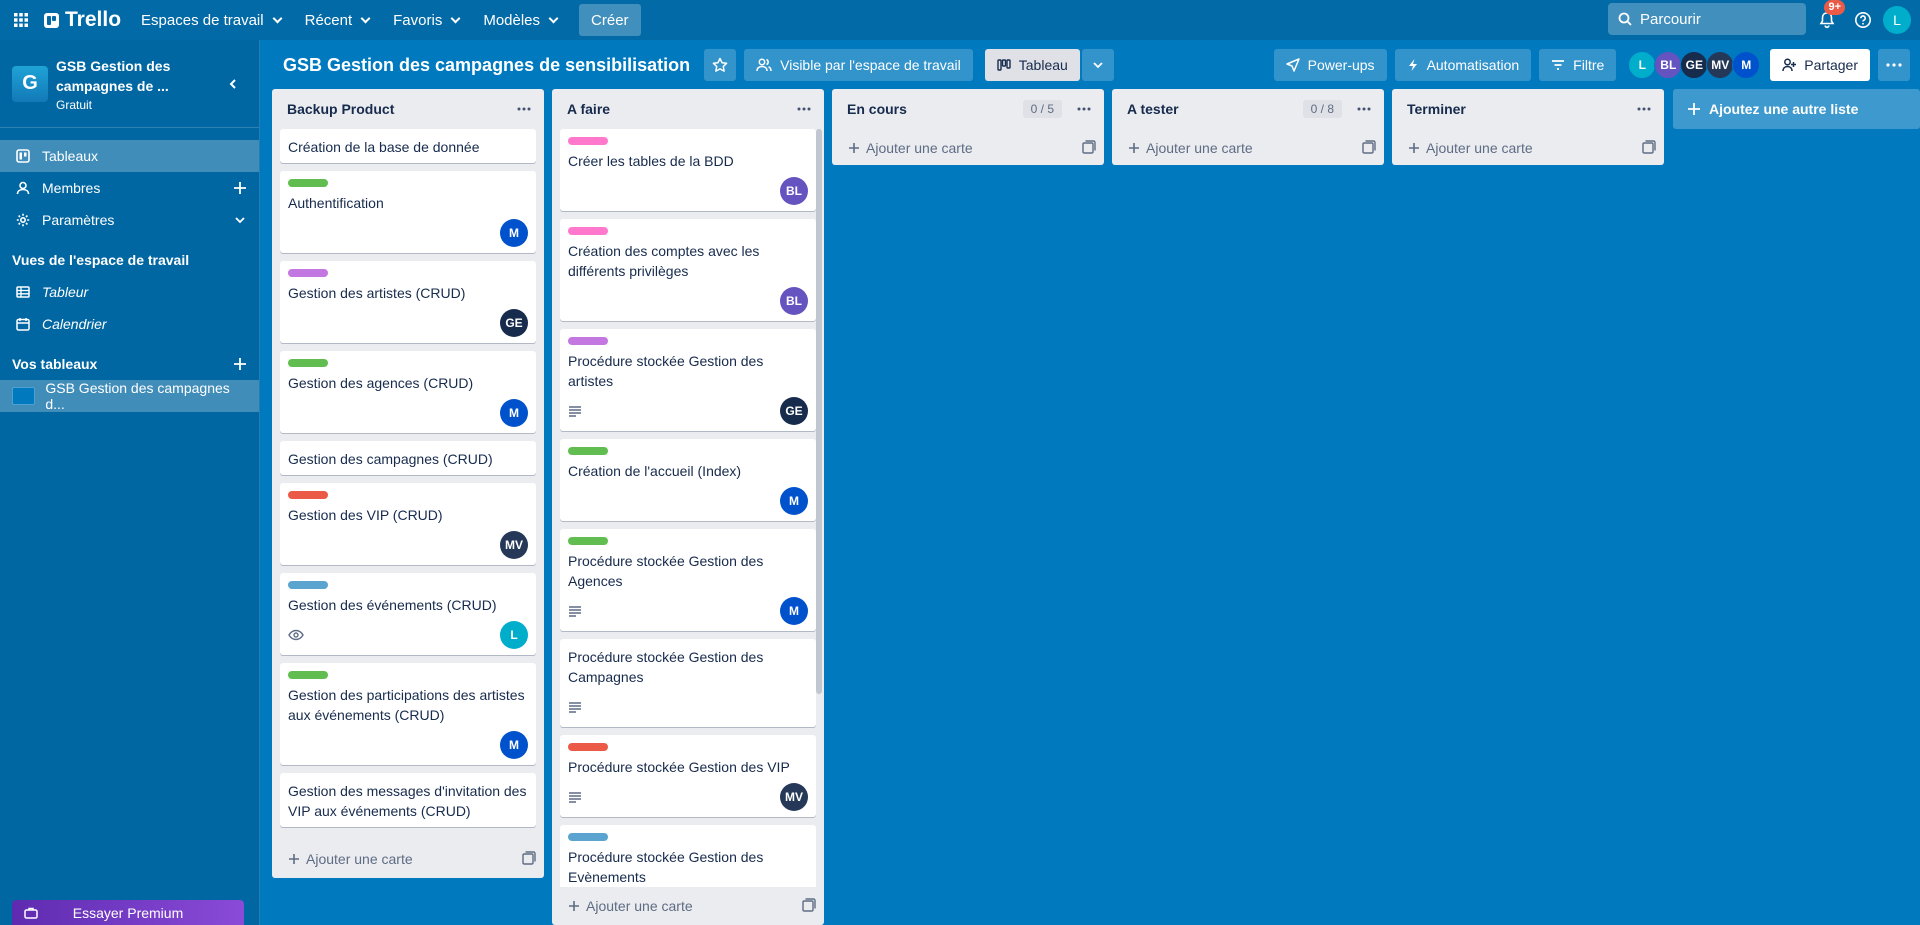 The width and height of the screenshot is (1920, 925). What do you see at coordinates (968, 109) in the screenshot?
I see `list-header: En cours 0 / 5` at bounding box center [968, 109].